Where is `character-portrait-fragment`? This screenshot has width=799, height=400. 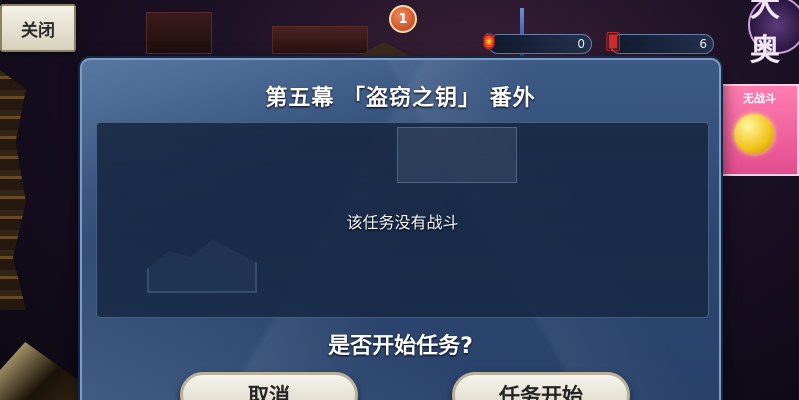
character-portrait-fragment is located at coordinates (42, 371).